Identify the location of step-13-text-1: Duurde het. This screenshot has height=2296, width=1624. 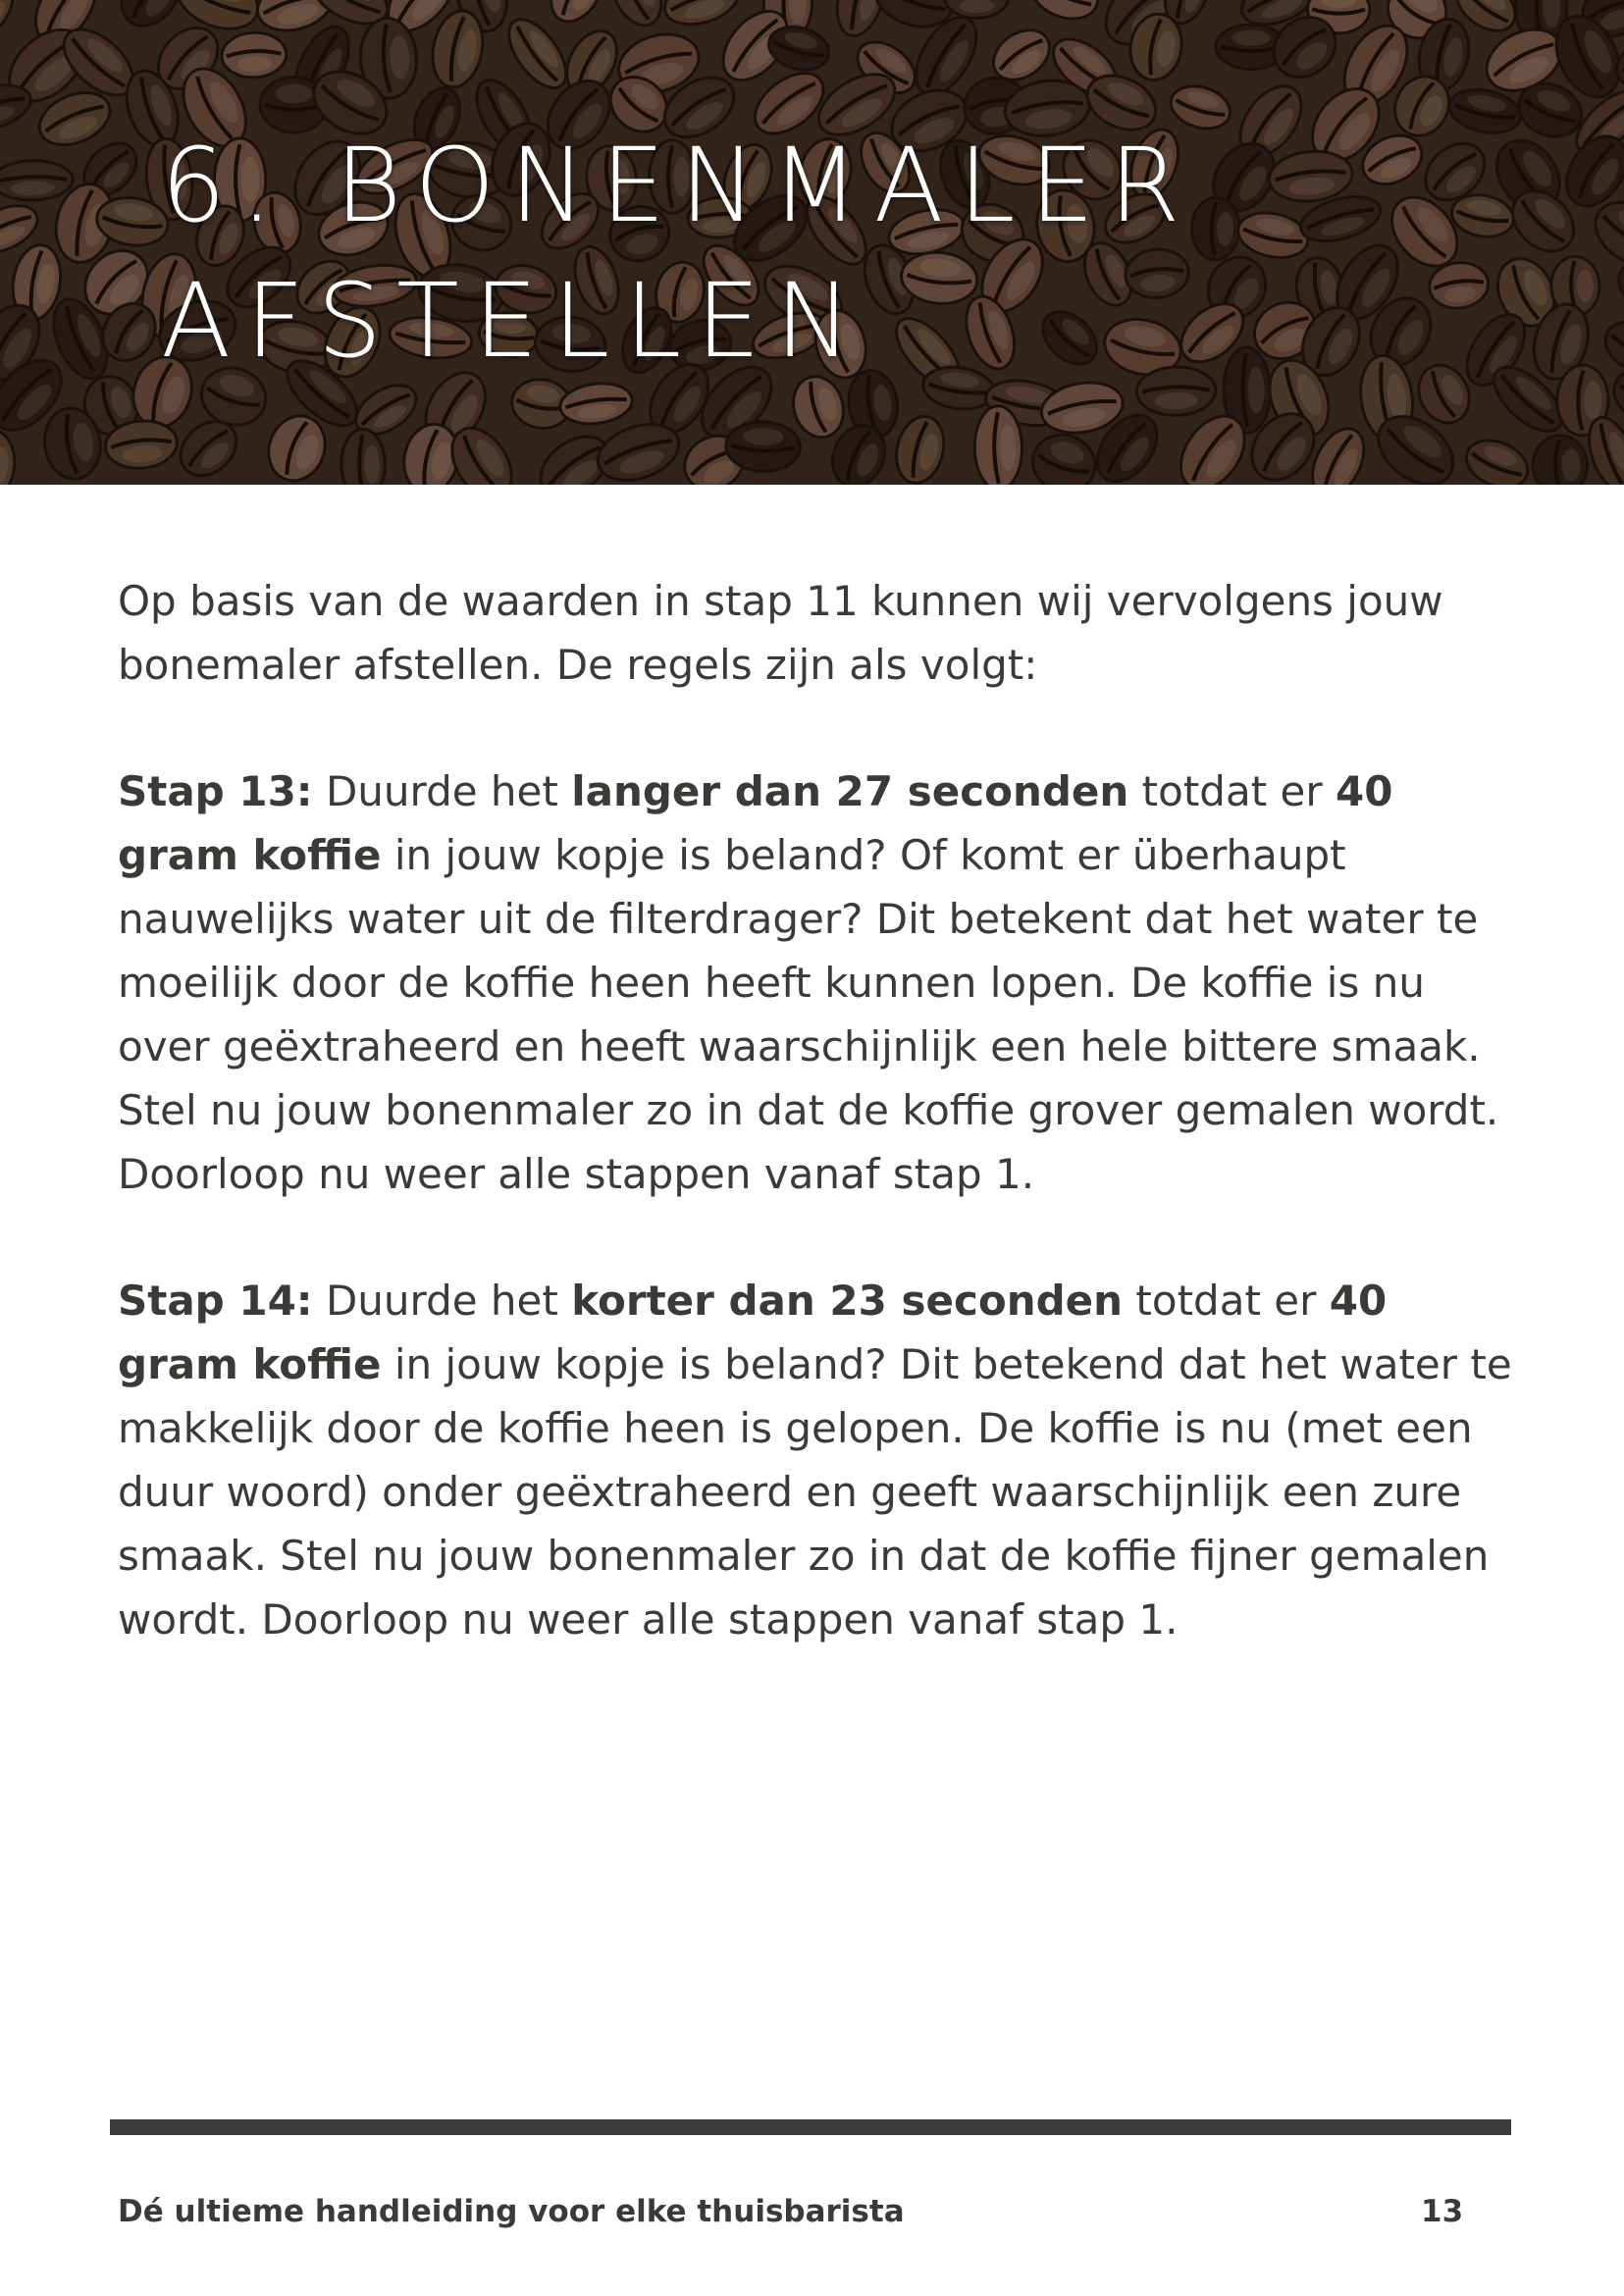
(442, 791).